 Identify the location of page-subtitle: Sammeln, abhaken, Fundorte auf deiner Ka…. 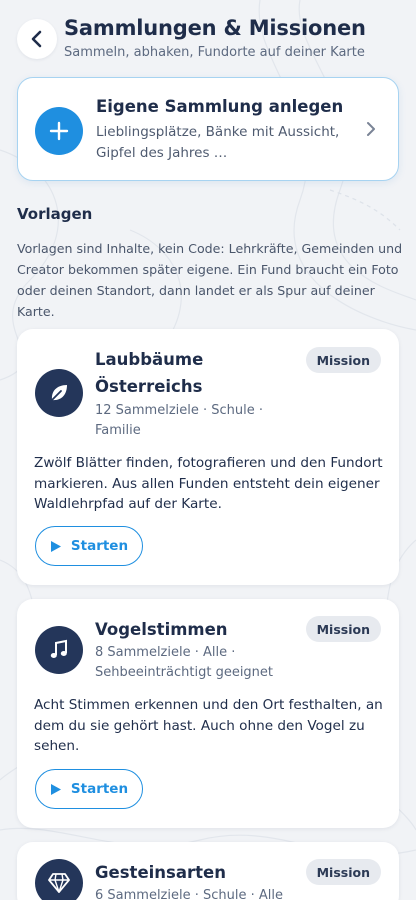
(214, 52).